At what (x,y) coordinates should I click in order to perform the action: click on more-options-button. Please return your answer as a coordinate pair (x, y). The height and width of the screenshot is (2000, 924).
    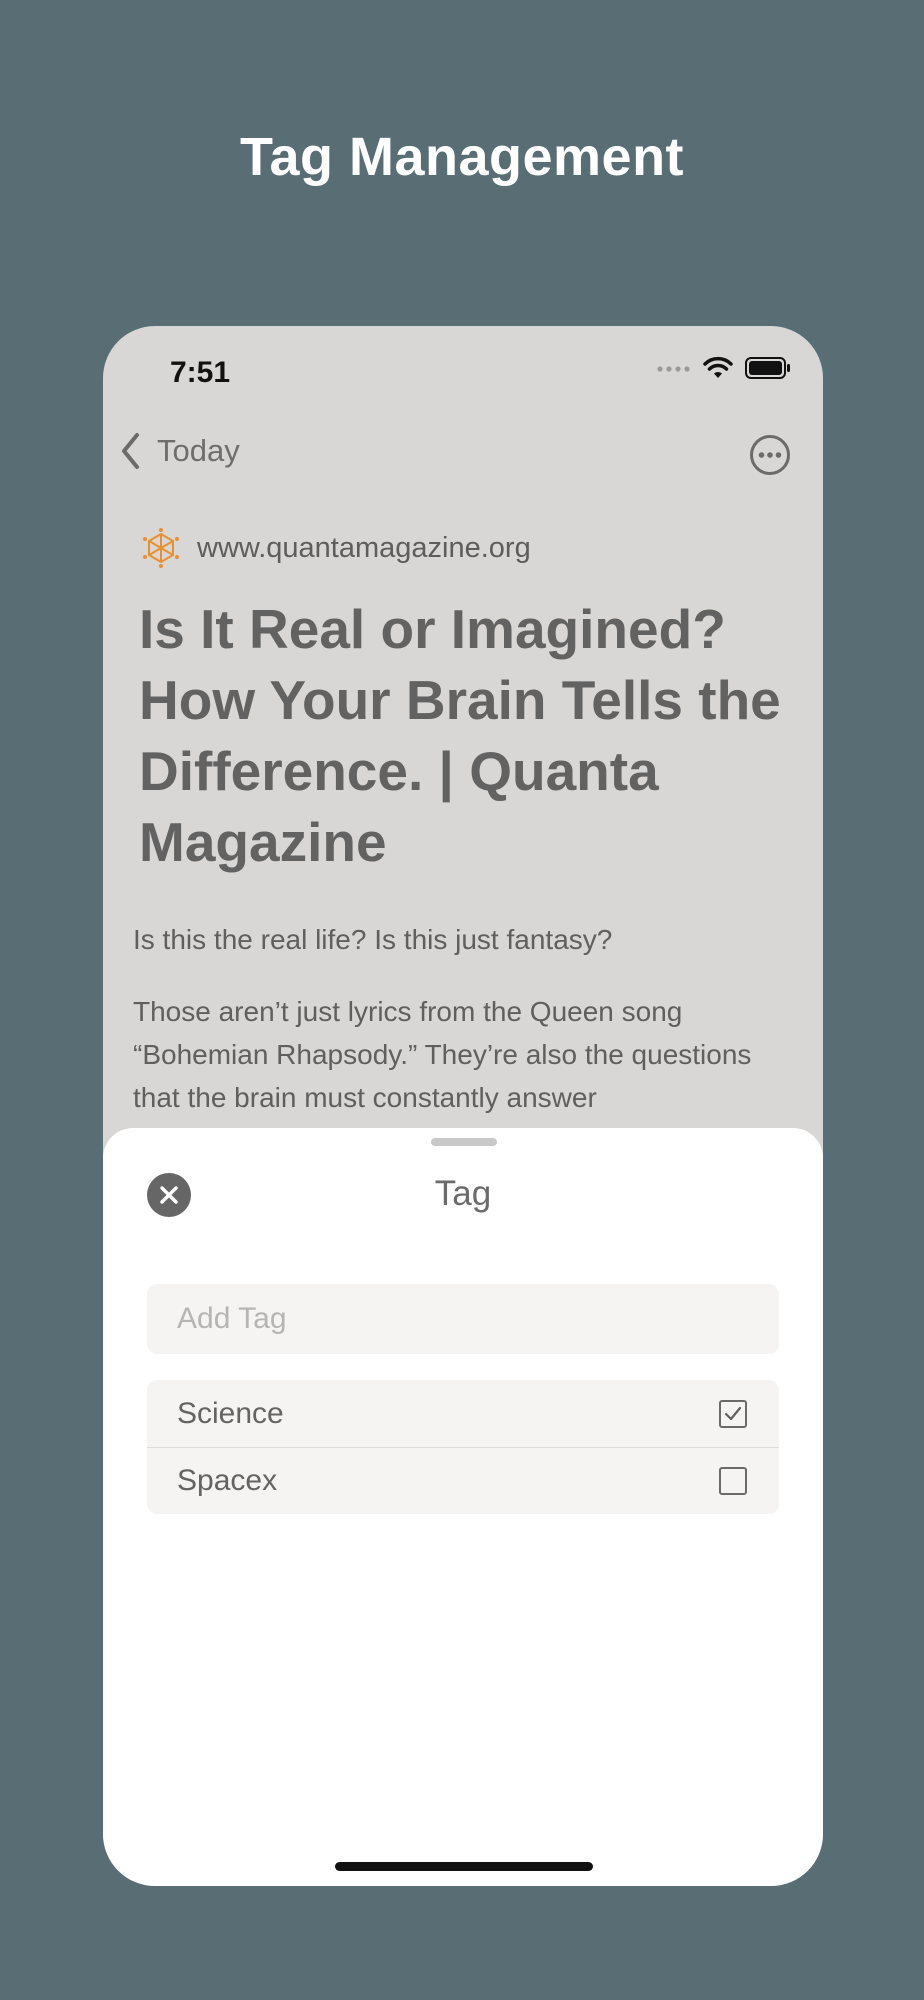
    Looking at the image, I should click on (770, 457).